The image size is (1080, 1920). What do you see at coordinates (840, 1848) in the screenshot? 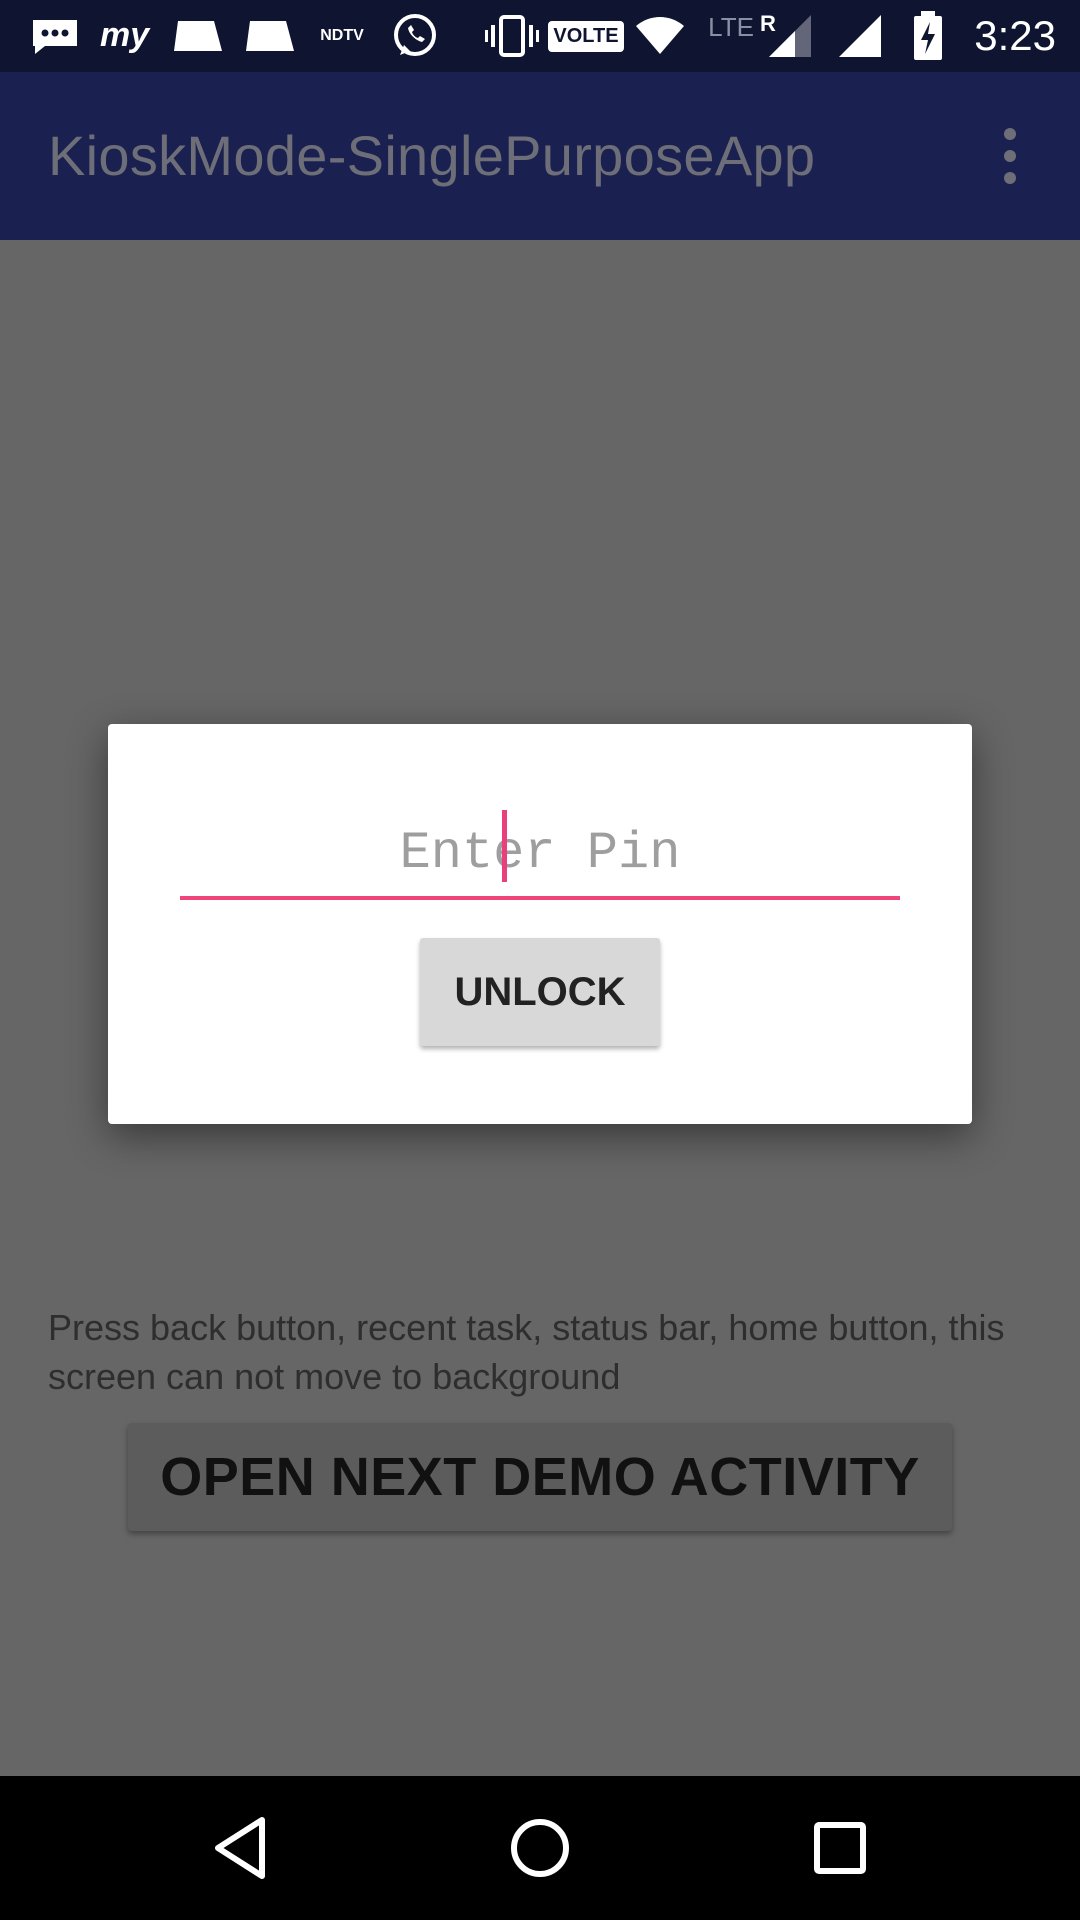
I see `recents-icon` at bounding box center [840, 1848].